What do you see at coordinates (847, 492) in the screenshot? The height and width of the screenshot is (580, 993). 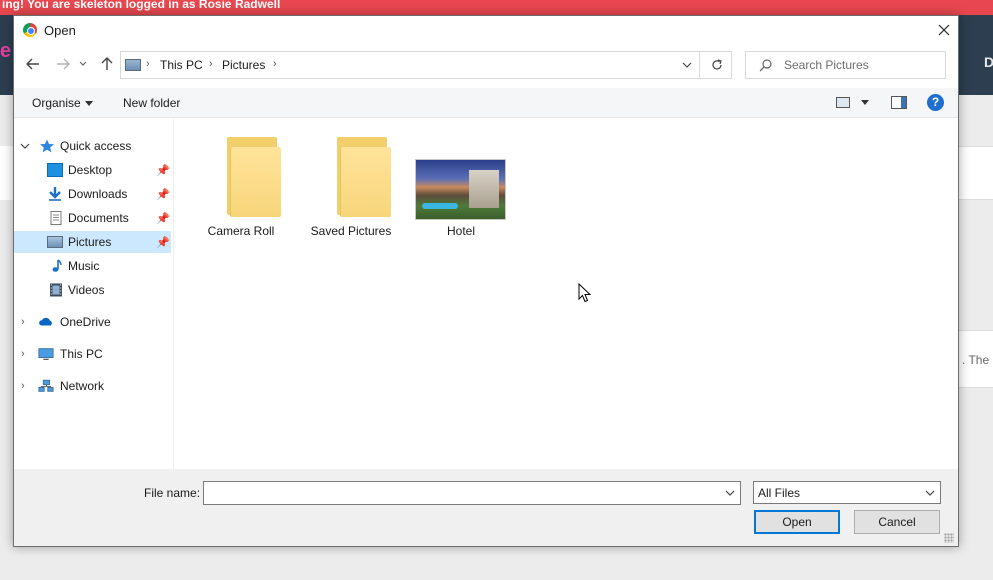 I see `file-type-select: All Files` at bounding box center [847, 492].